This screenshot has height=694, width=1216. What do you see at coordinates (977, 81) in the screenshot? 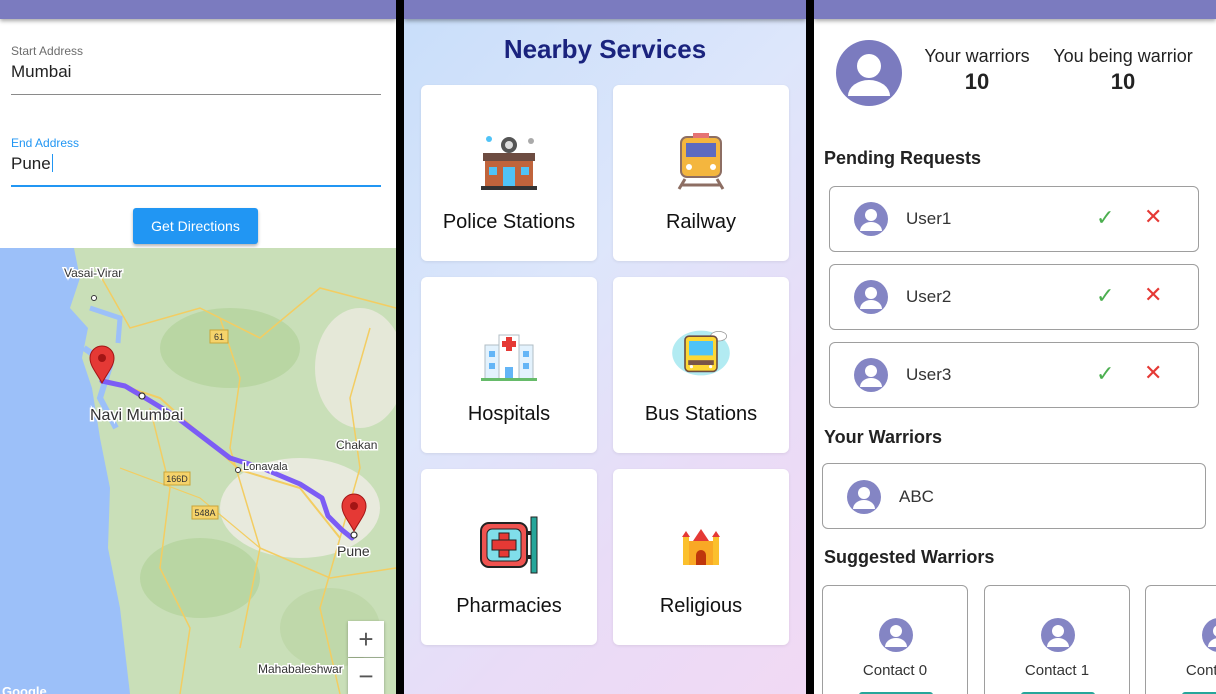
I see `your-warriors-count: 10` at bounding box center [977, 81].